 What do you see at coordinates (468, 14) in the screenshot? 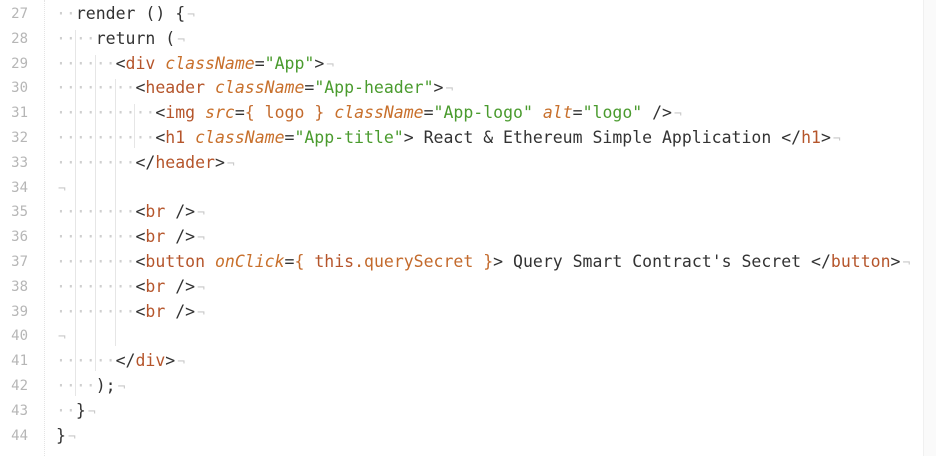
I see `code-line: 27 ··render () {¬` at bounding box center [468, 14].